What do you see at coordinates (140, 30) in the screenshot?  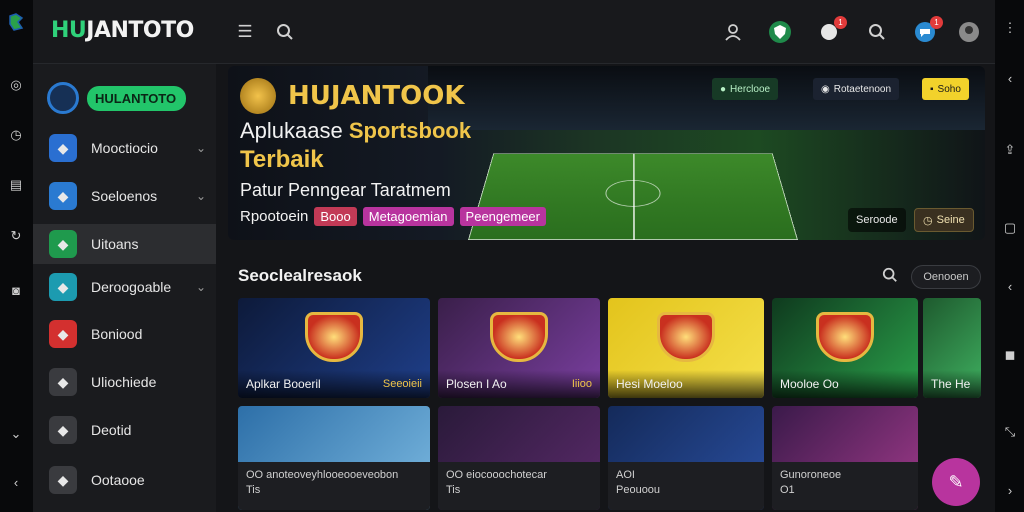 I see `logo-text-rest: JANTOTO` at bounding box center [140, 30].